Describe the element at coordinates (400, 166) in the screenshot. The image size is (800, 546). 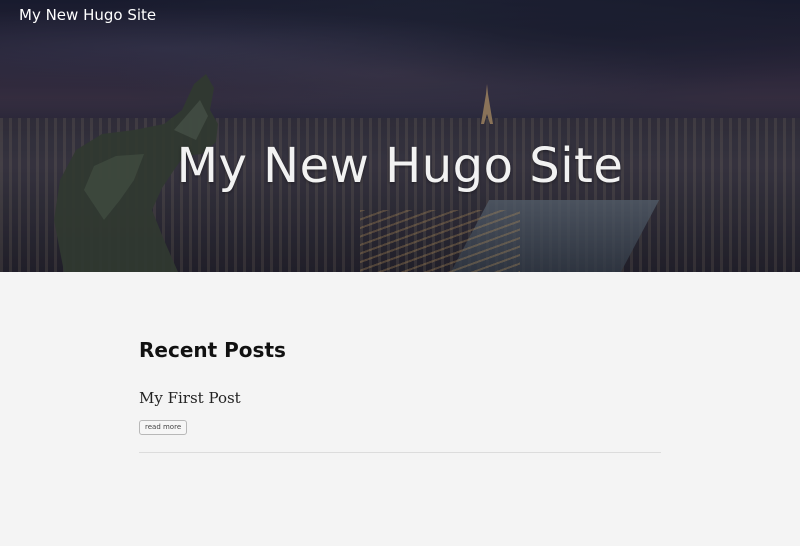
I see `hero-title: My New Hugo Site` at that location.